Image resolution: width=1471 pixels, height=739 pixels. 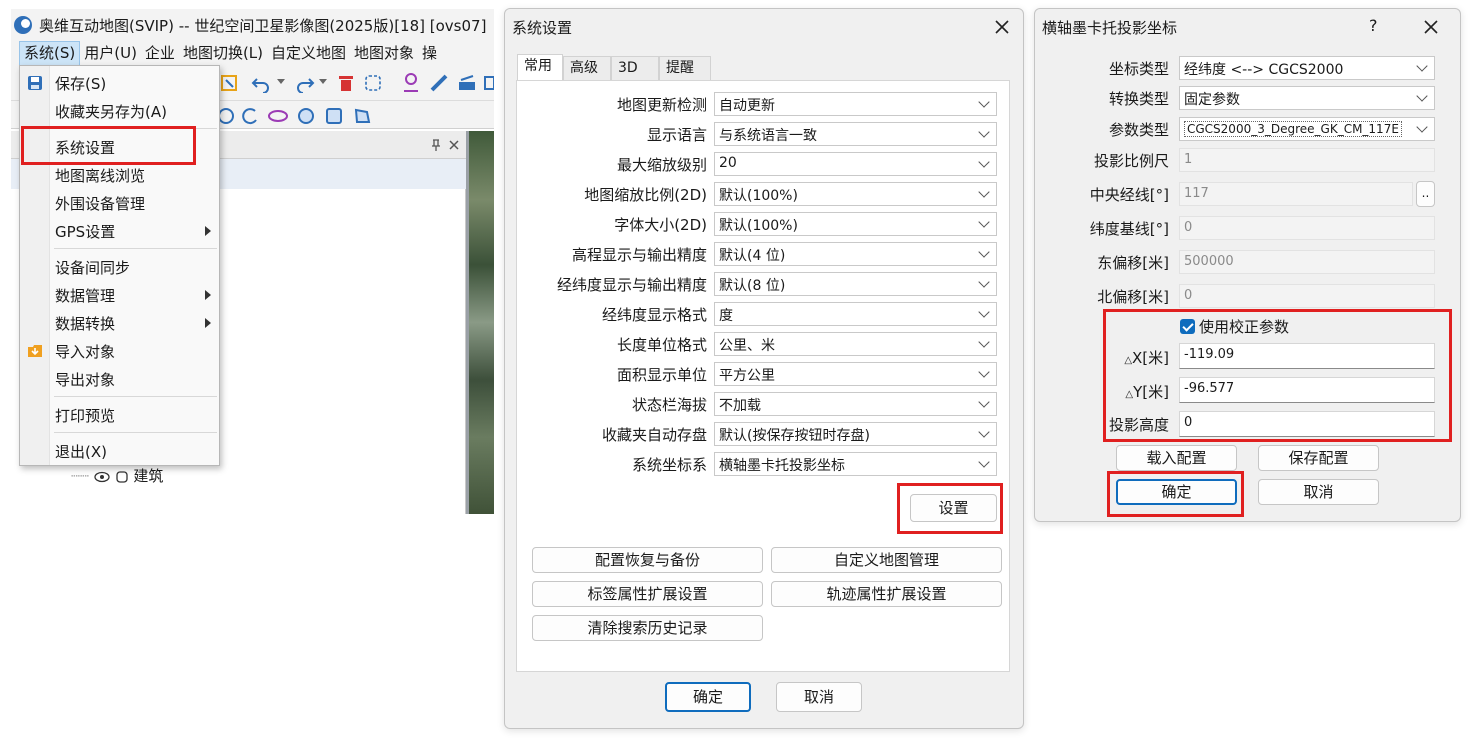 What do you see at coordinates (1176, 458) in the screenshot?
I see `load-config-button: 载入配置` at bounding box center [1176, 458].